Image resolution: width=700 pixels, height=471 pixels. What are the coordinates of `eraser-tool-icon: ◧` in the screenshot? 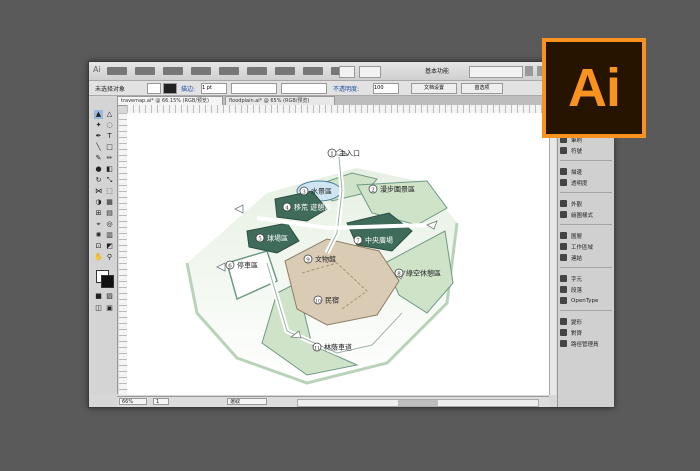 It's located at (109, 169).